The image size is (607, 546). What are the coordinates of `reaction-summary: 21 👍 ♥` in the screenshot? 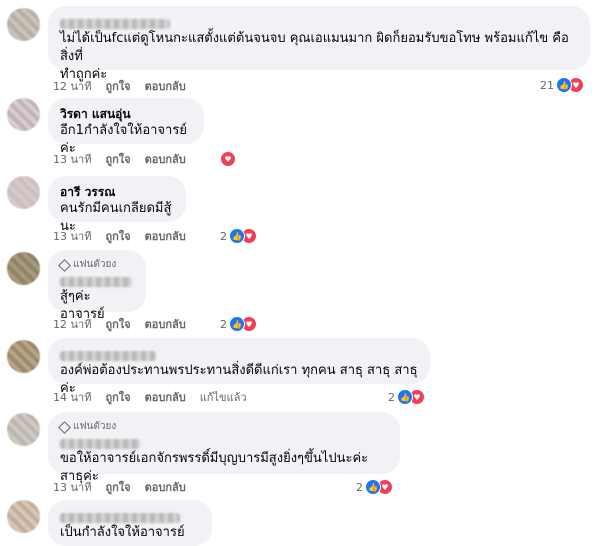 It's located at (562, 85).